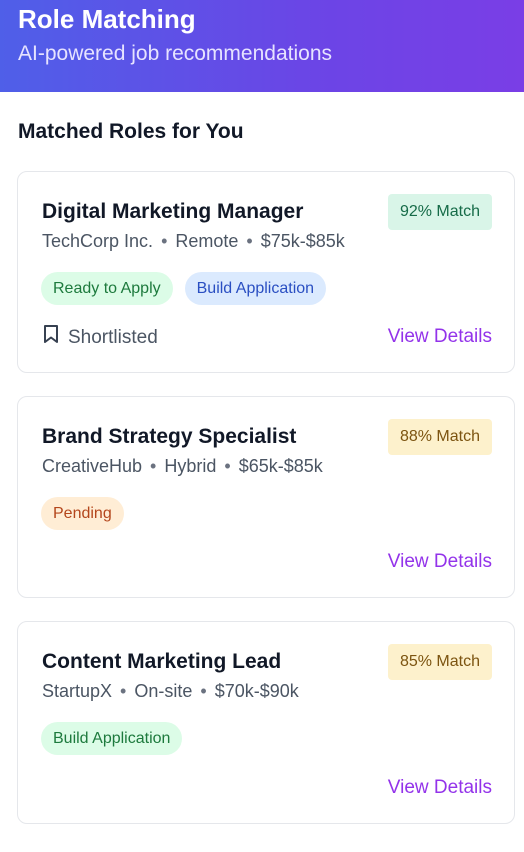 Image resolution: width=524 pixels, height=852 pixels. I want to click on status-tags: Pending, so click(82, 513).